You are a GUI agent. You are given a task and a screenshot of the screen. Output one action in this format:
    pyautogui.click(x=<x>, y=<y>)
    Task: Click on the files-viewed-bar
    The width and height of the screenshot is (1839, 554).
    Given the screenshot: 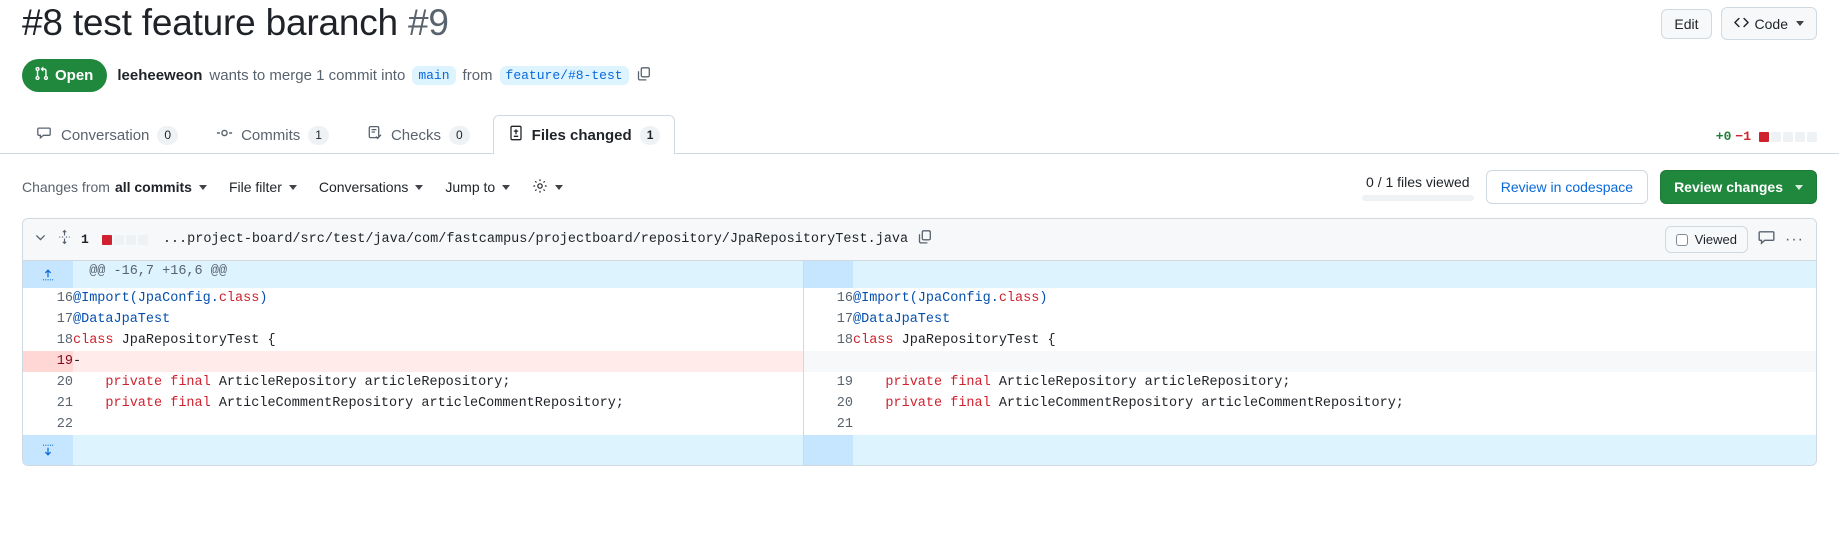 What is the action you would take?
    pyautogui.click(x=1417, y=197)
    